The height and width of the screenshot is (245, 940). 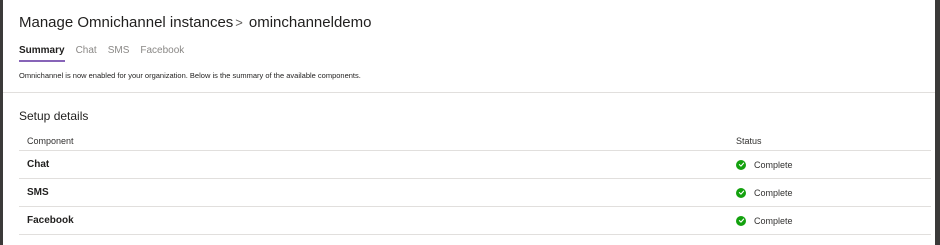 I want to click on component-name: Chat, so click(x=38, y=164).